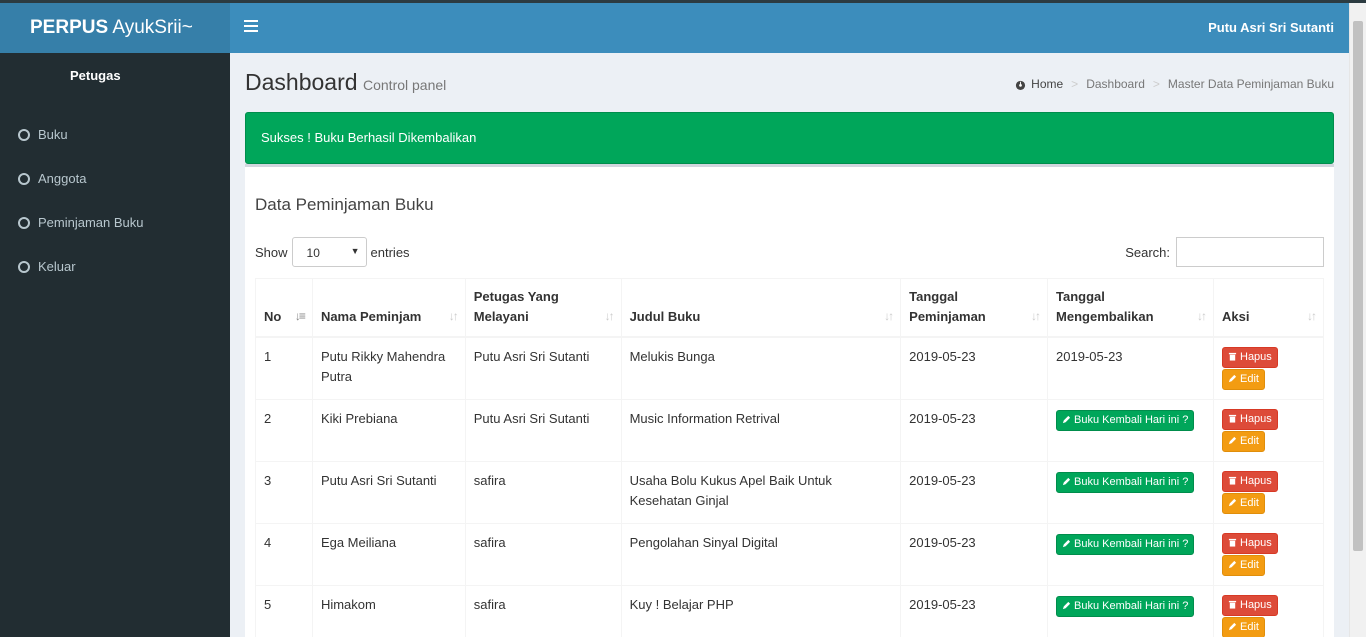 Image resolution: width=1366 pixels, height=637 pixels. Describe the element at coordinates (543, 308) in the screenshot. I see `col-petugas: Petugas Yang Melayani ↓↑` at that location.